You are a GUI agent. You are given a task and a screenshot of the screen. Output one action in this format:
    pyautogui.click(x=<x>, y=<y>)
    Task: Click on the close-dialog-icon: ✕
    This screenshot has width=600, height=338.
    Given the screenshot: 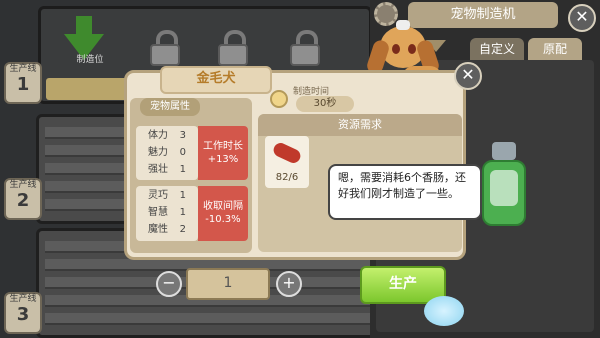 What is the action you would take?
    pyautogui.click(x=468, y=76)
    